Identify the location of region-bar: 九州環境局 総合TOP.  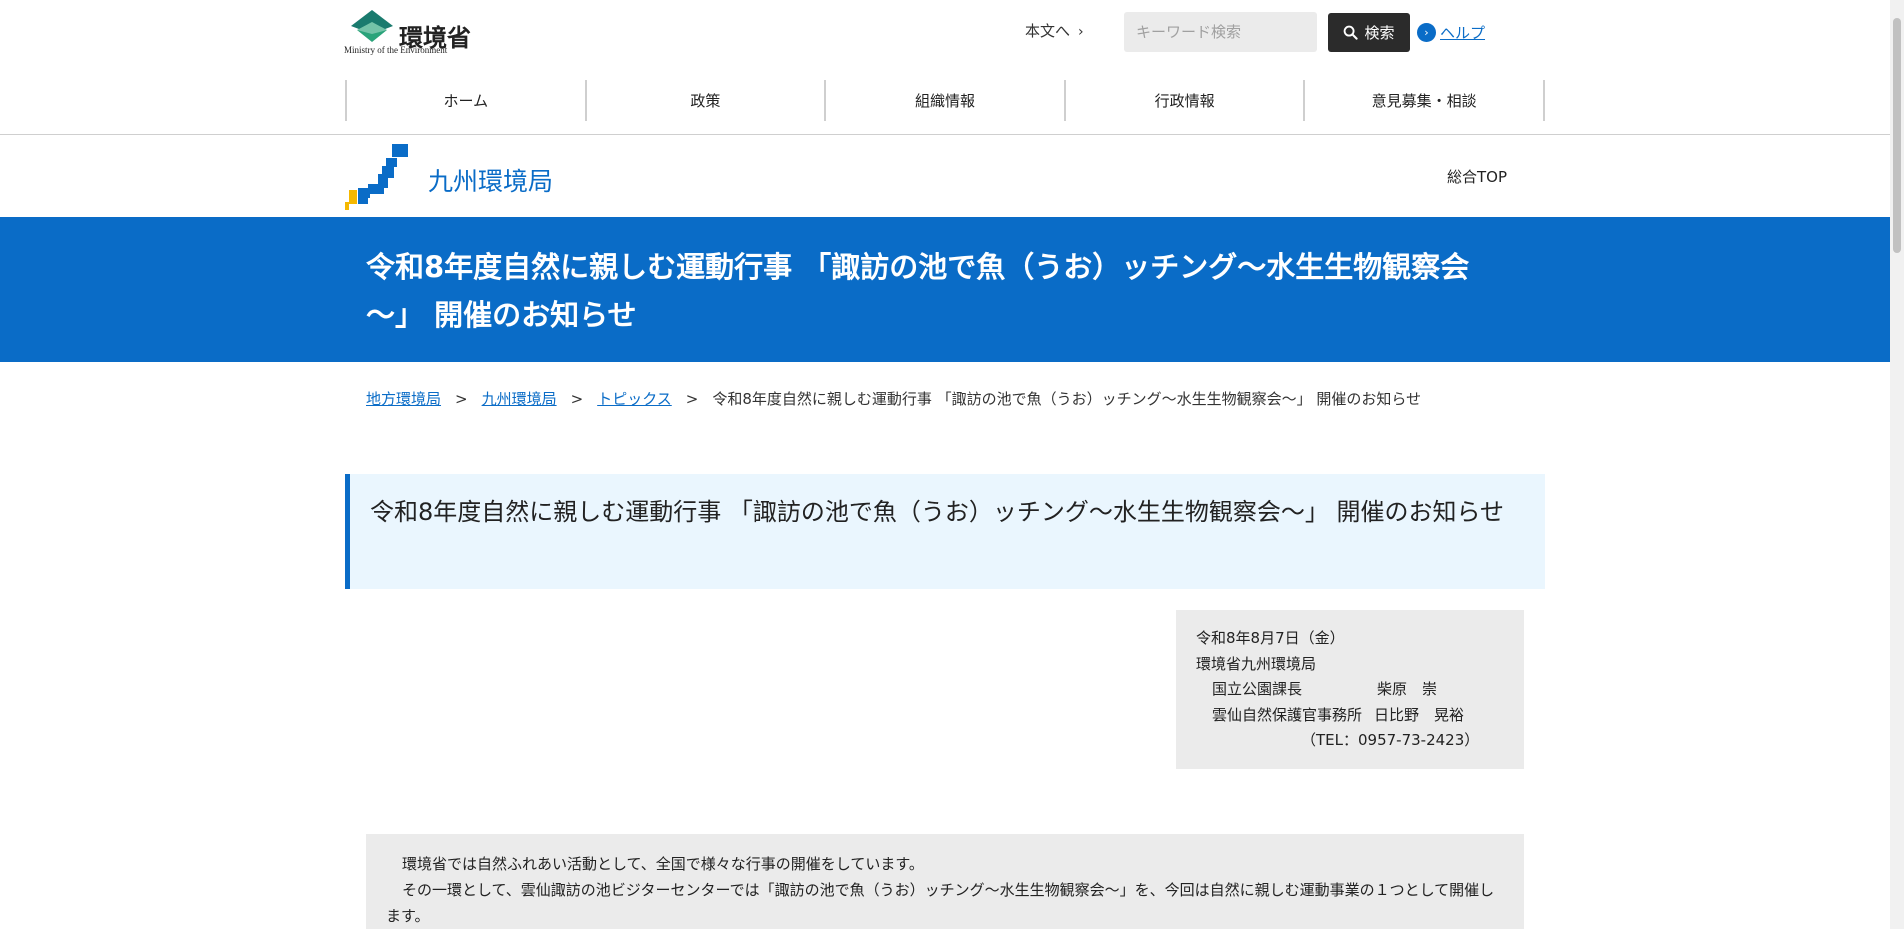
(945, 176).